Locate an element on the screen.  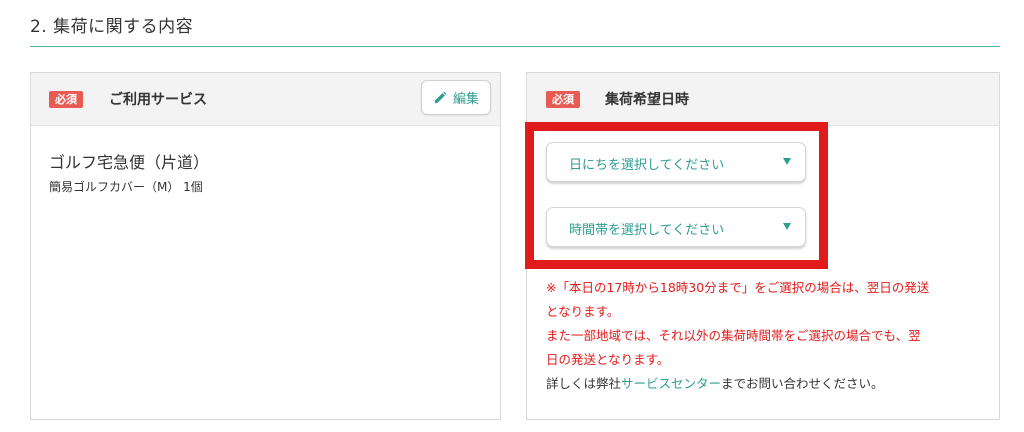
service-card-header: 必須 ご利用サービス 編集 is located at coordinates (265, 99).